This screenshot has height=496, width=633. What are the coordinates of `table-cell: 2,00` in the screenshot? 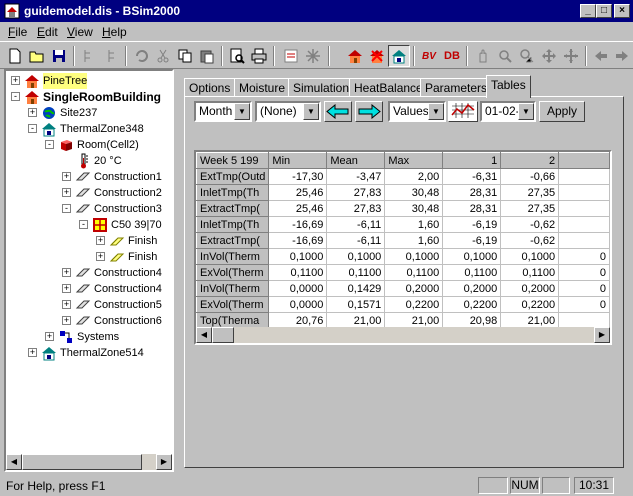 It's located at (414, 176).